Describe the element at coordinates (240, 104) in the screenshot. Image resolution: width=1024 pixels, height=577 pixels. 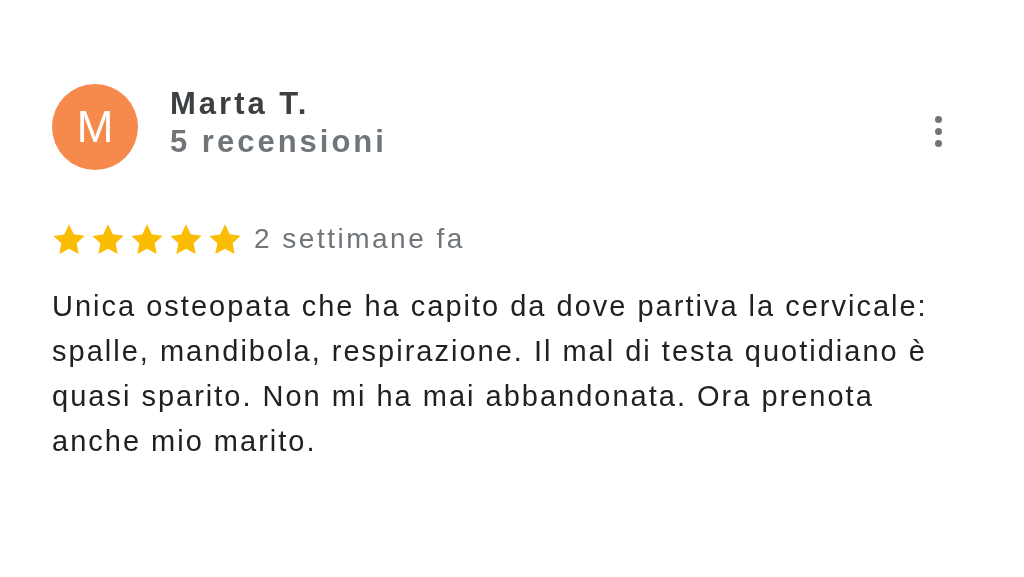
I see `author-name: Marta T.` at that location.